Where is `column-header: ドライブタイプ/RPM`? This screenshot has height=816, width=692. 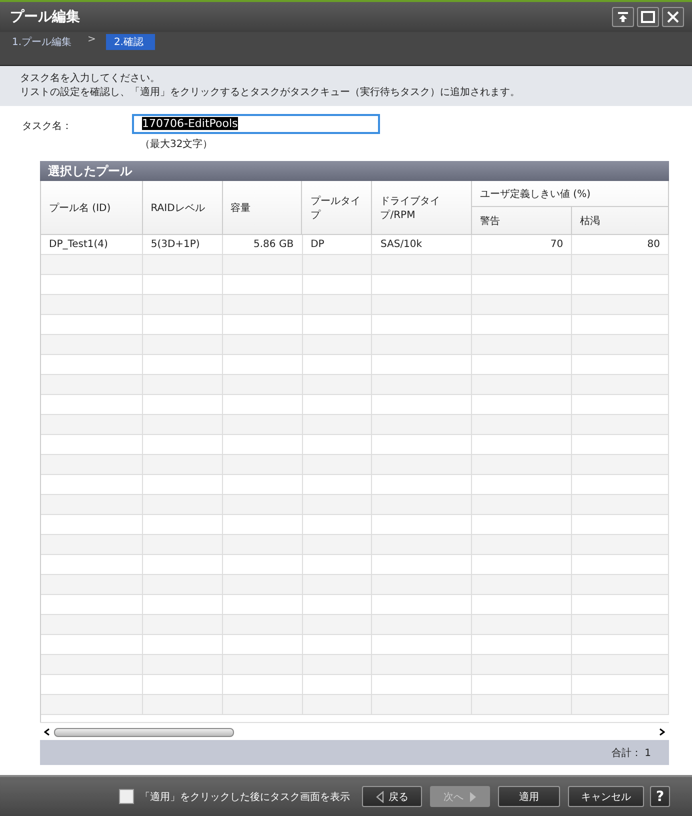
column-header: ドライブタイプ/RPM is located at coordinates (422, 207).